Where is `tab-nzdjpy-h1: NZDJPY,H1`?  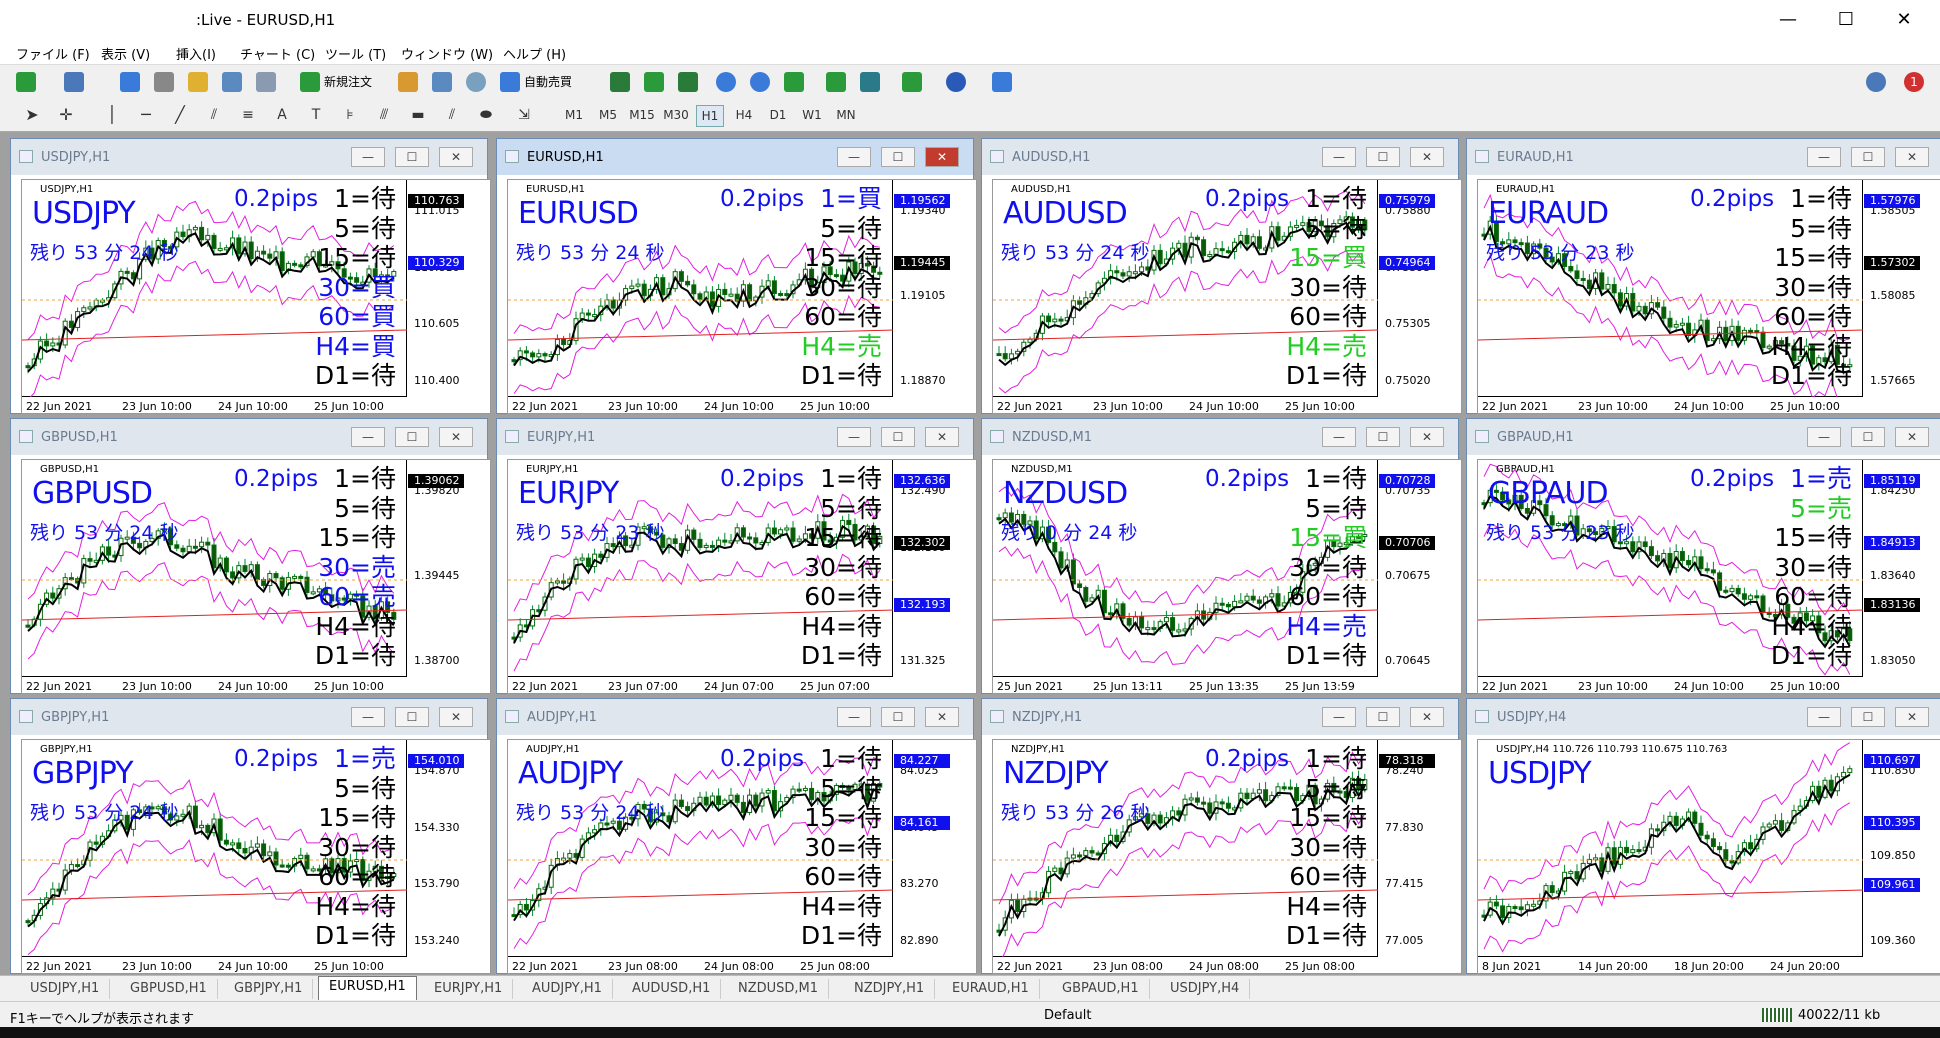 tab-nzdjpy-h1: NZDJPY,H1 is located at coordinates (890, 989).